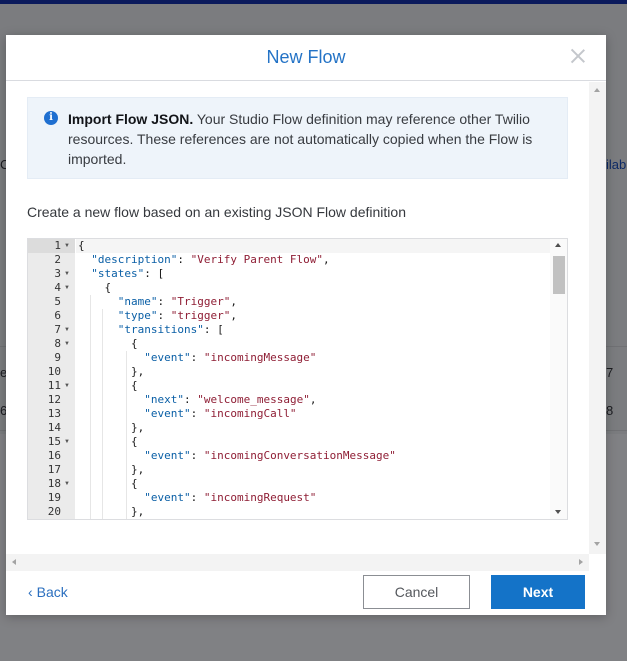 The width and height of the screenshot is (627, 661). Describe the element at coordinates (30, 592) in the screenshot. I see `chevron-left-icon: ‹` at that location.